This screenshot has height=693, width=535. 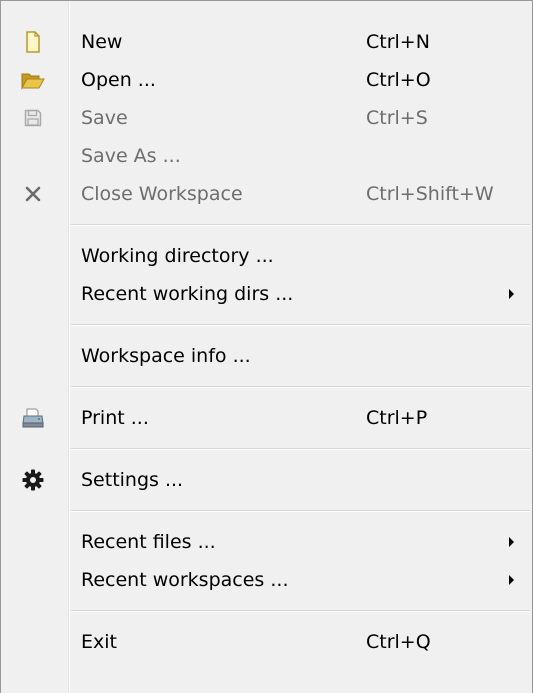 I want to click on menu-item-new: New Ctrl+N, so click(x=266, y=42).